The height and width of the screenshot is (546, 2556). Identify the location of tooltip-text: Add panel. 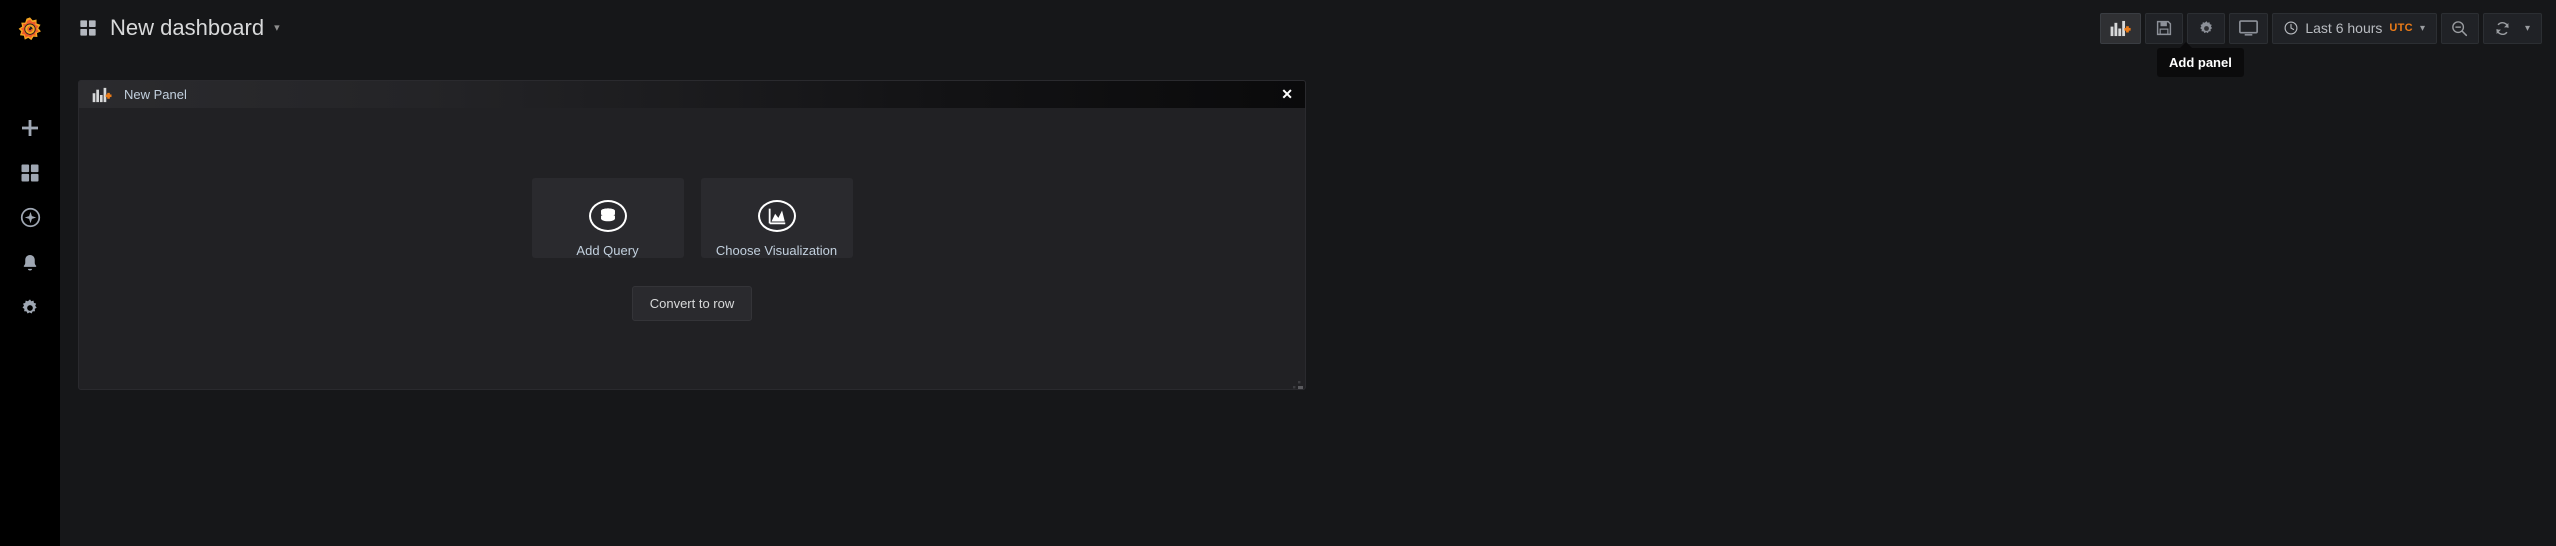
(2200, 62).